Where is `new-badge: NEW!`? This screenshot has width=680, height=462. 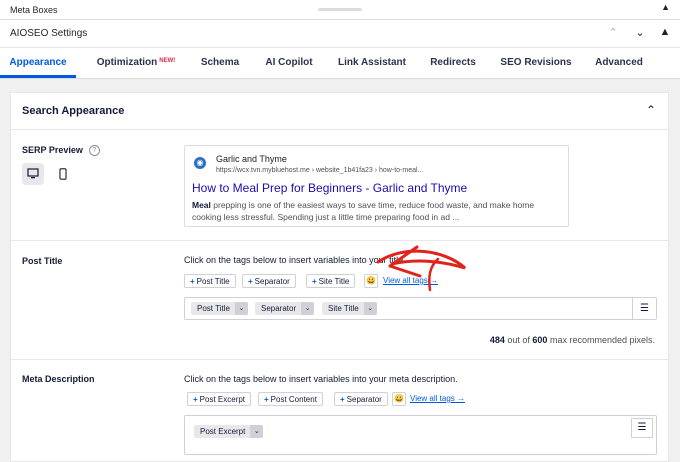 new-badge: NEW! is located at coordinates (167, 61).